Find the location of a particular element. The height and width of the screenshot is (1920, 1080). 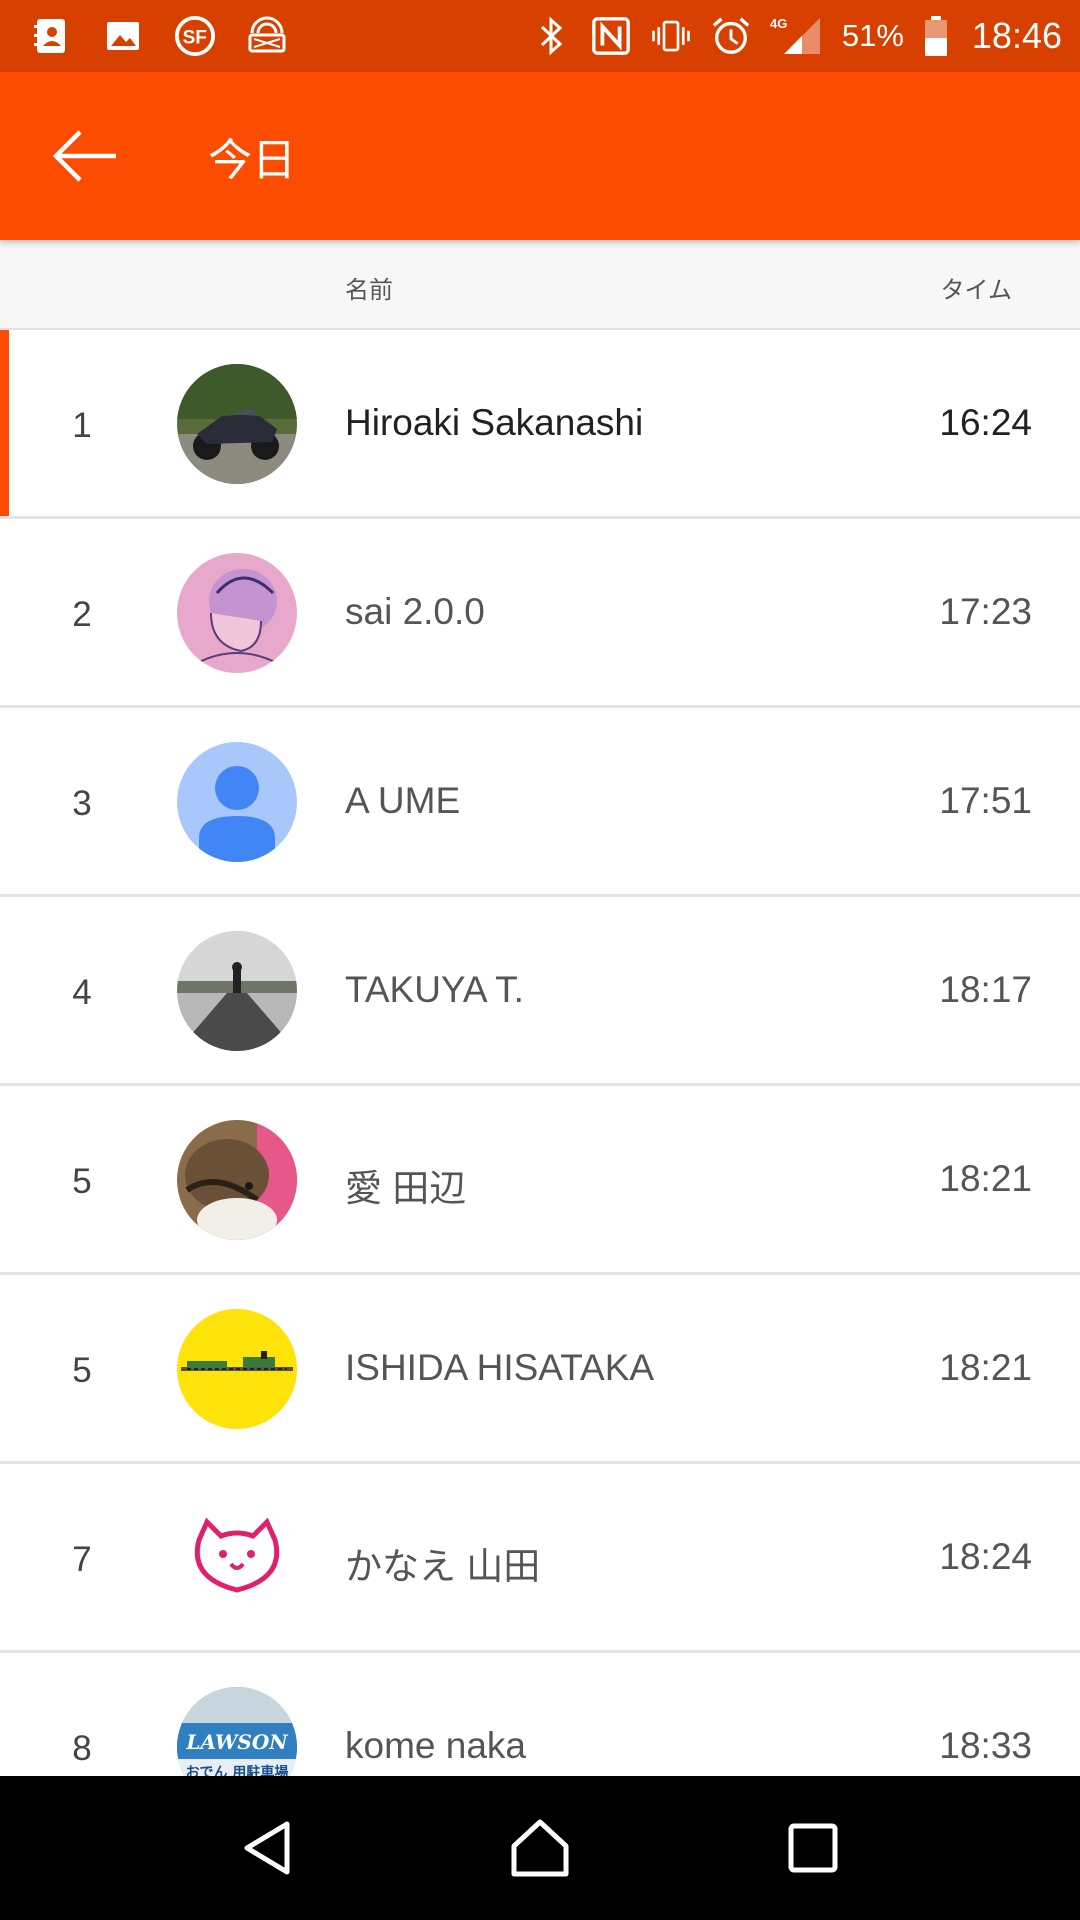

svg-text: SF is located at coordinates (195, 38).